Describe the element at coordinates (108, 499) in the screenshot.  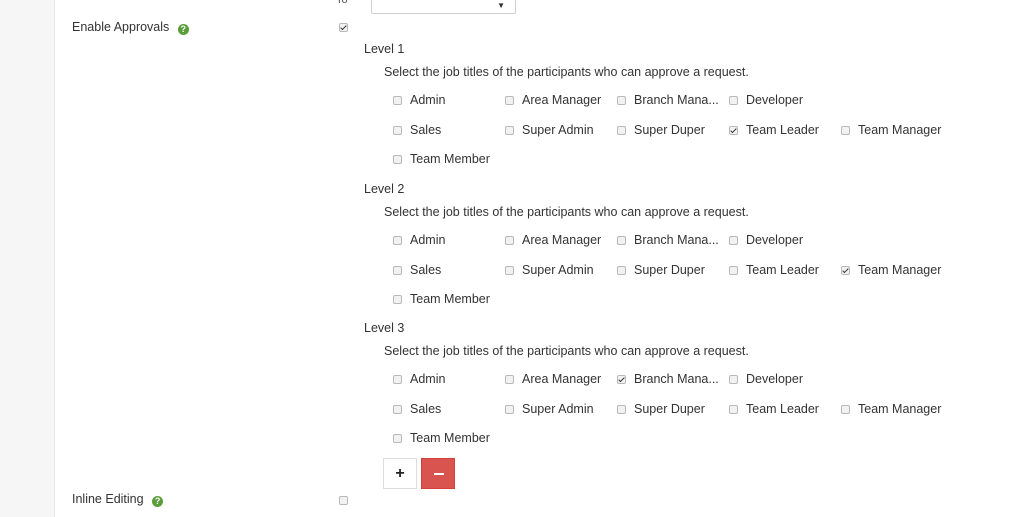
I see `inline-editing-label: Inline Editing` at that location.